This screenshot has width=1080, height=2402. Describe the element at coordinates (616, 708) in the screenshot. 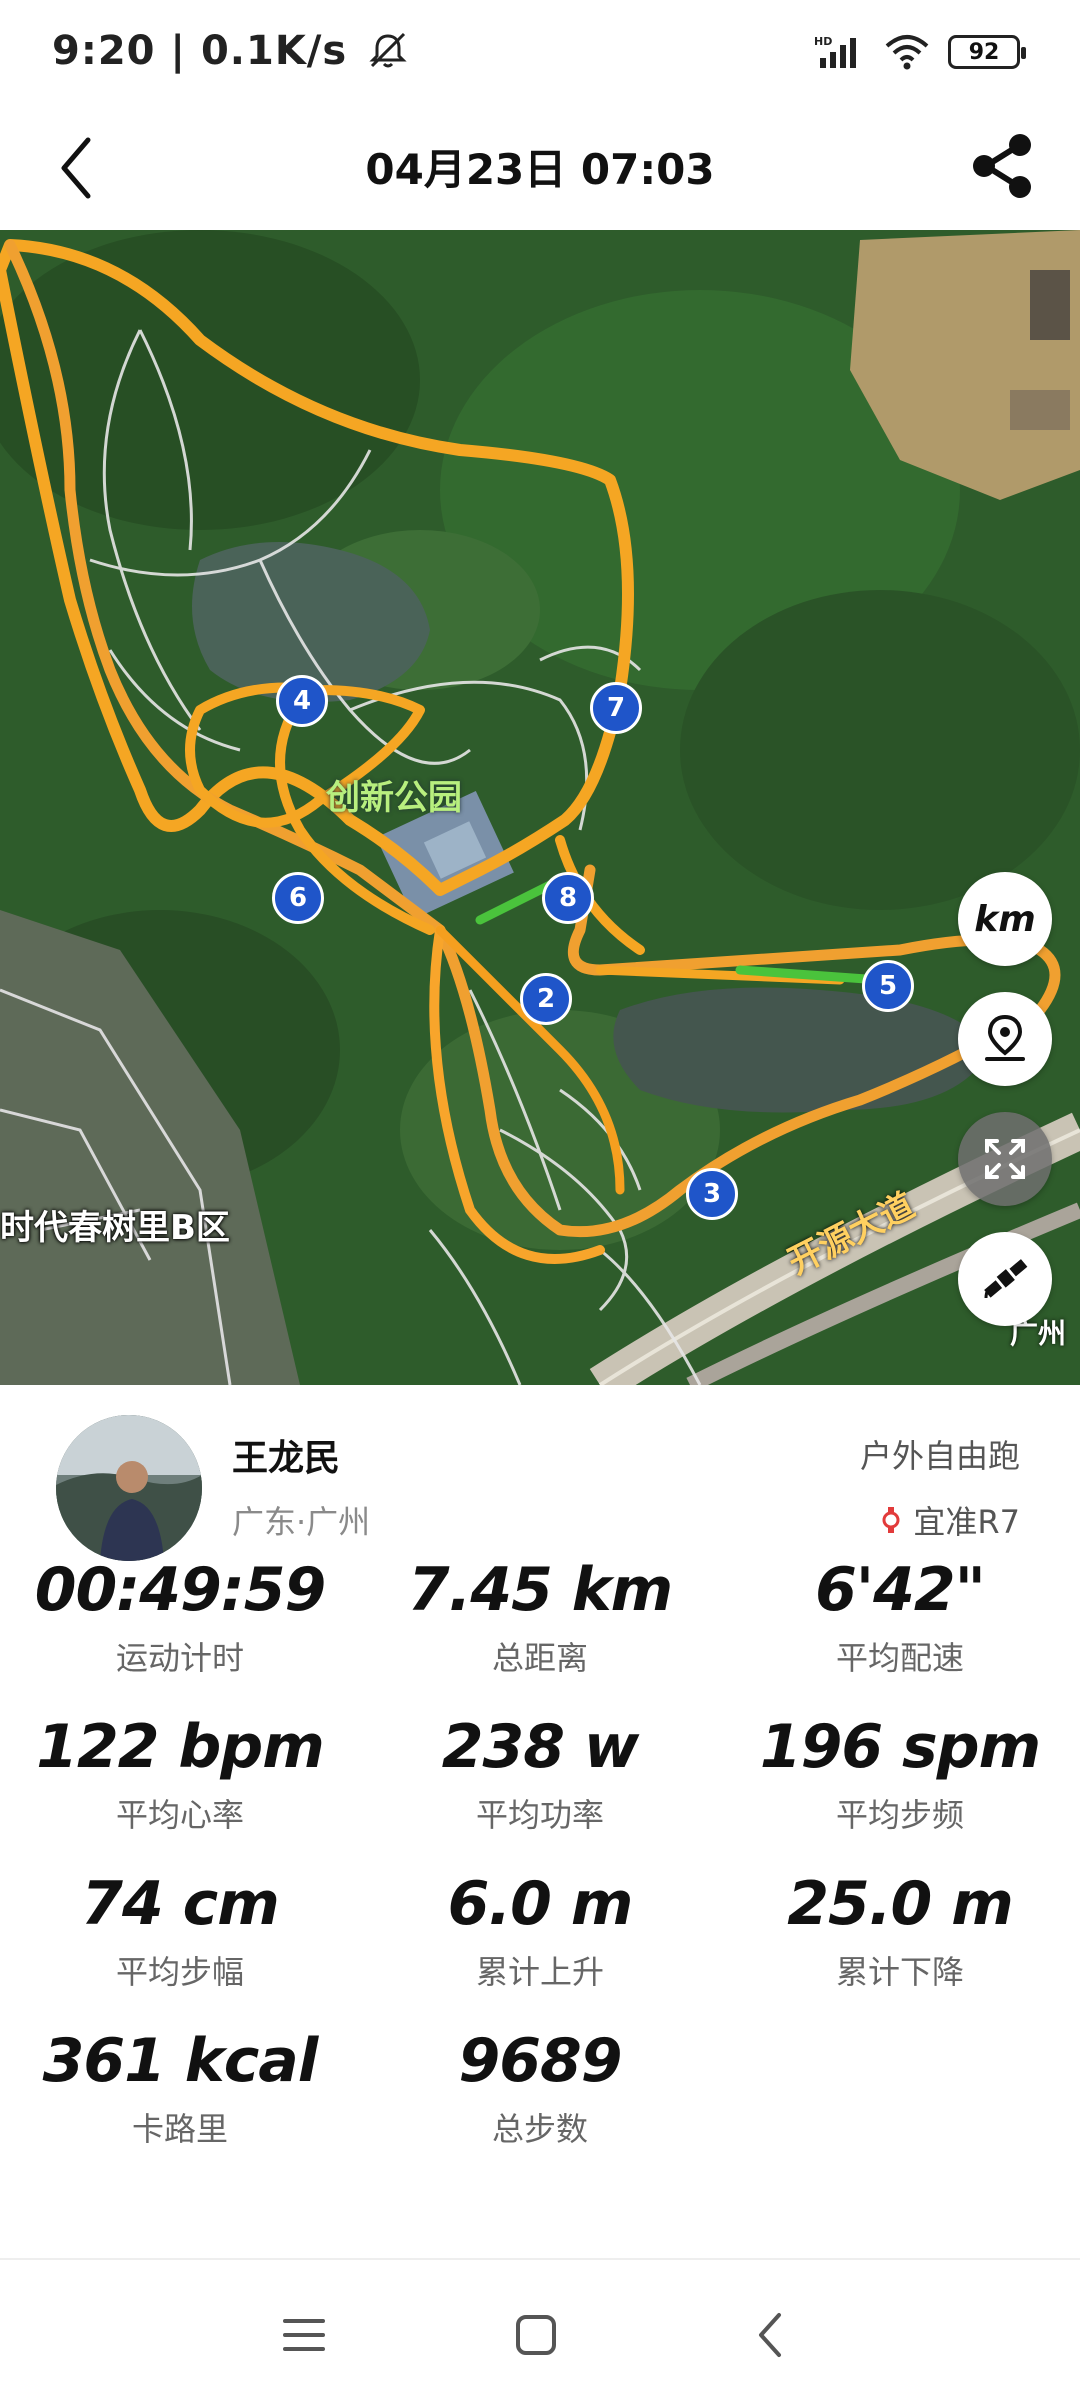

I see `km-marker-7: 7` at that location.